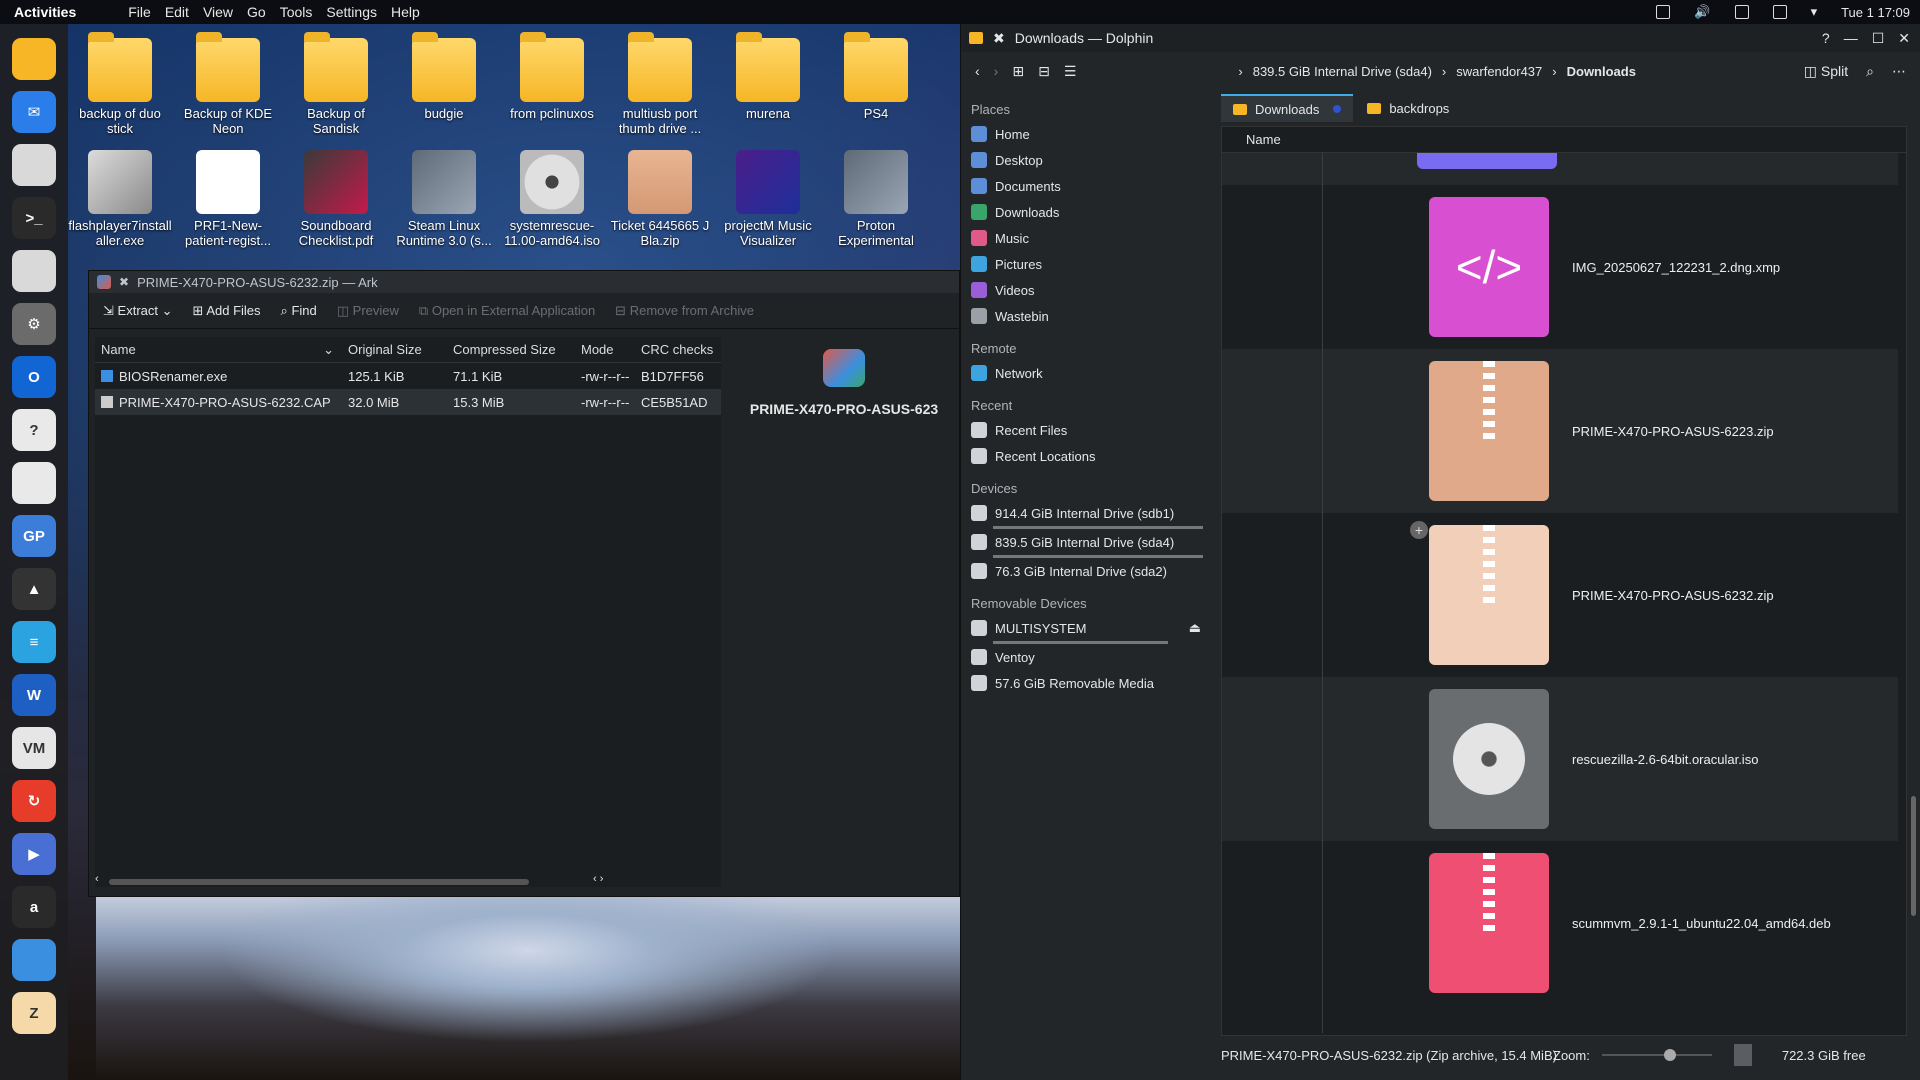 The image size is (1920, 1080). What do you see at coordinates (1086, 212) in the screenshot?
I see `sidebar-item-place: Downloads` at bounding box center [1086, 212].